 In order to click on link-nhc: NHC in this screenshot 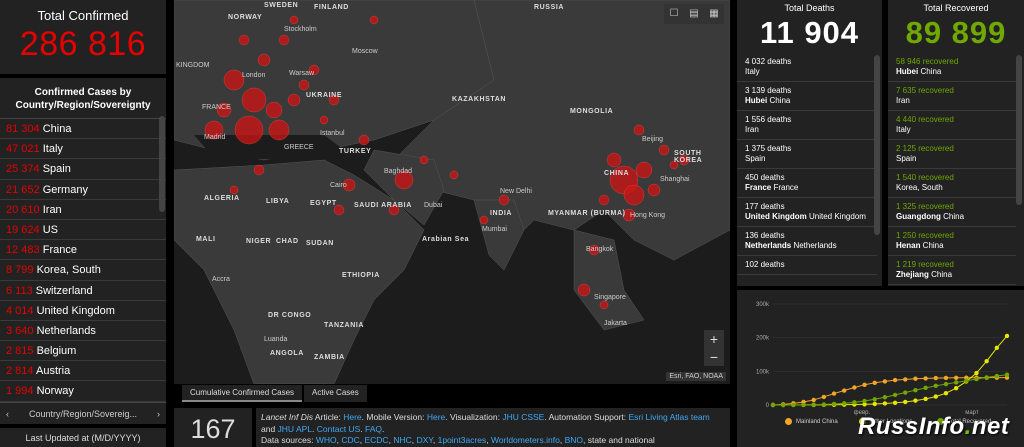, I will do `click(402, 440)`.